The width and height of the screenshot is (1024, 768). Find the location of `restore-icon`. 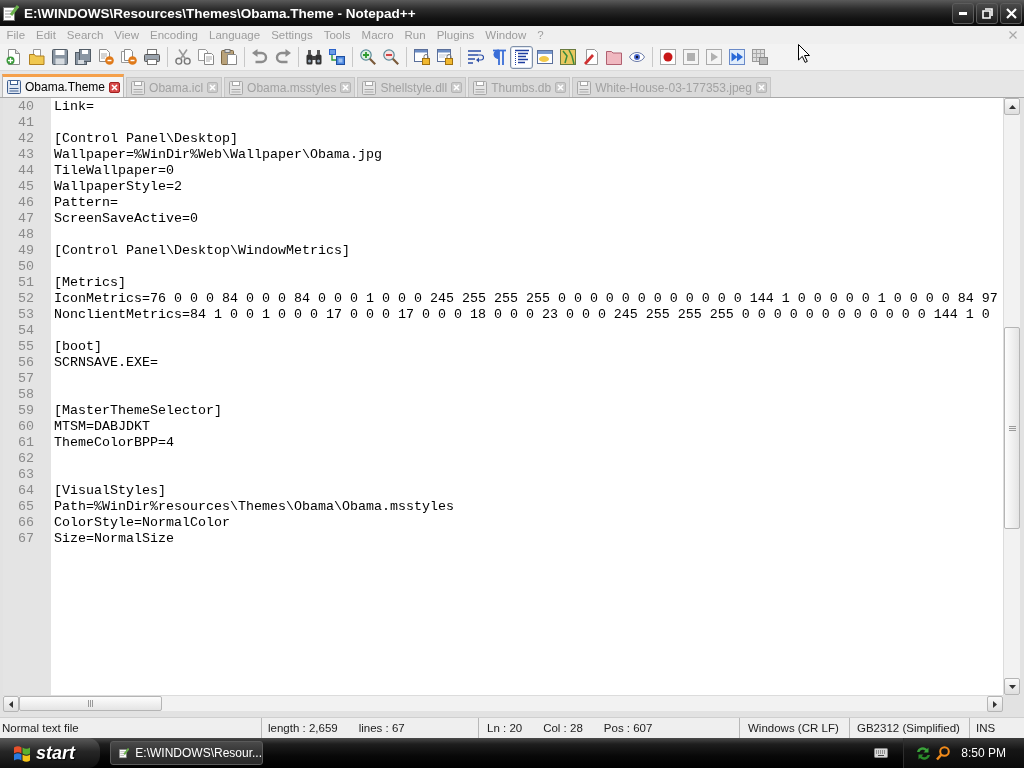

restore-icon is located at coordinates (987, 13).